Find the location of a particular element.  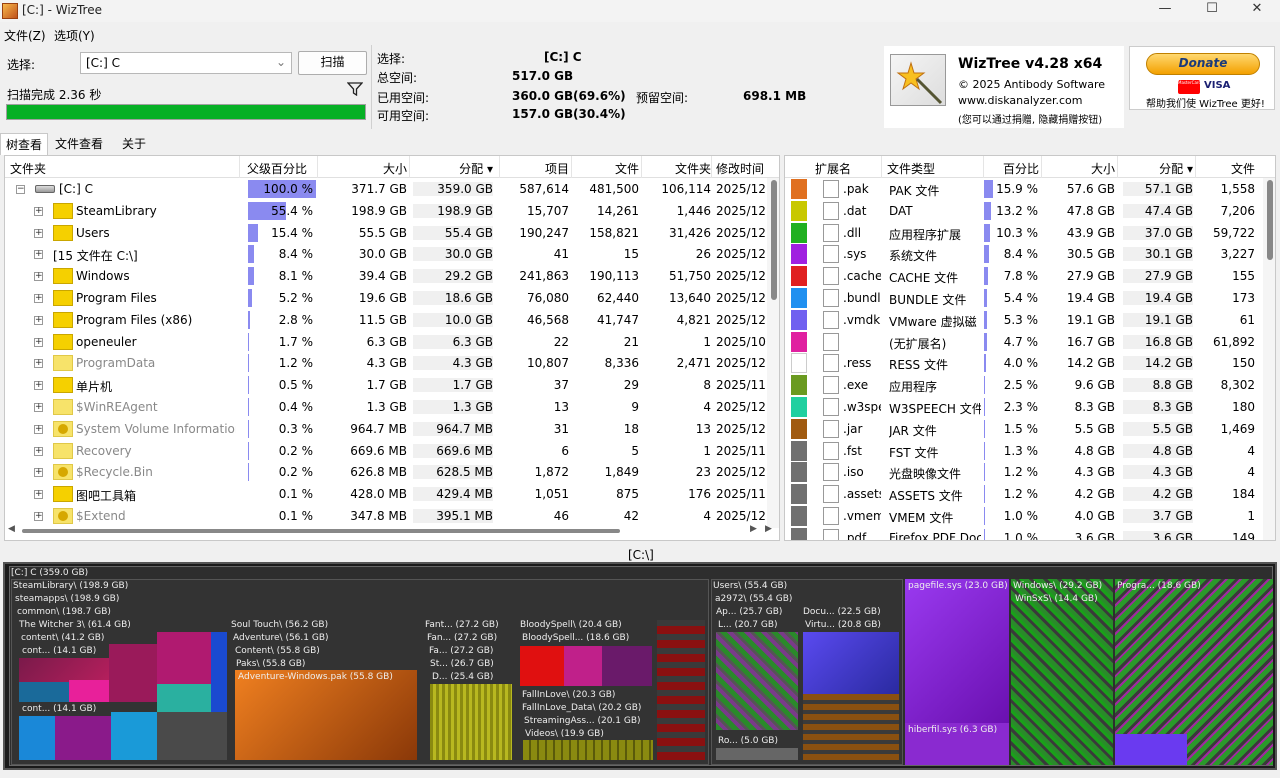

filetype-row: .pdf Firefox PDF Doc 1.0 % 3.6 GB 3.6 GB 149 is located at coordinates (1030, 533).